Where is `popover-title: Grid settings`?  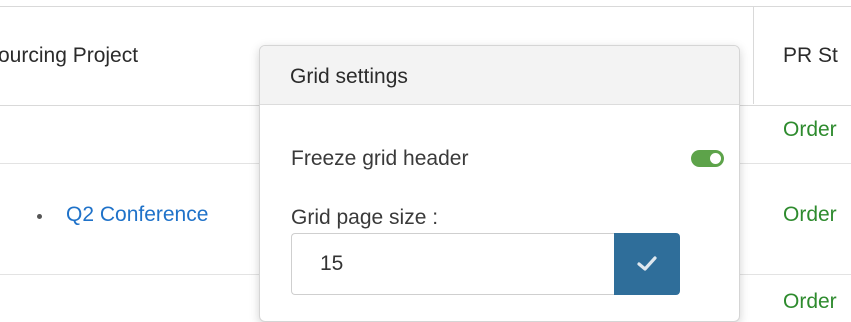
popover-title: Grid settings is located at coordinates (349, 76).